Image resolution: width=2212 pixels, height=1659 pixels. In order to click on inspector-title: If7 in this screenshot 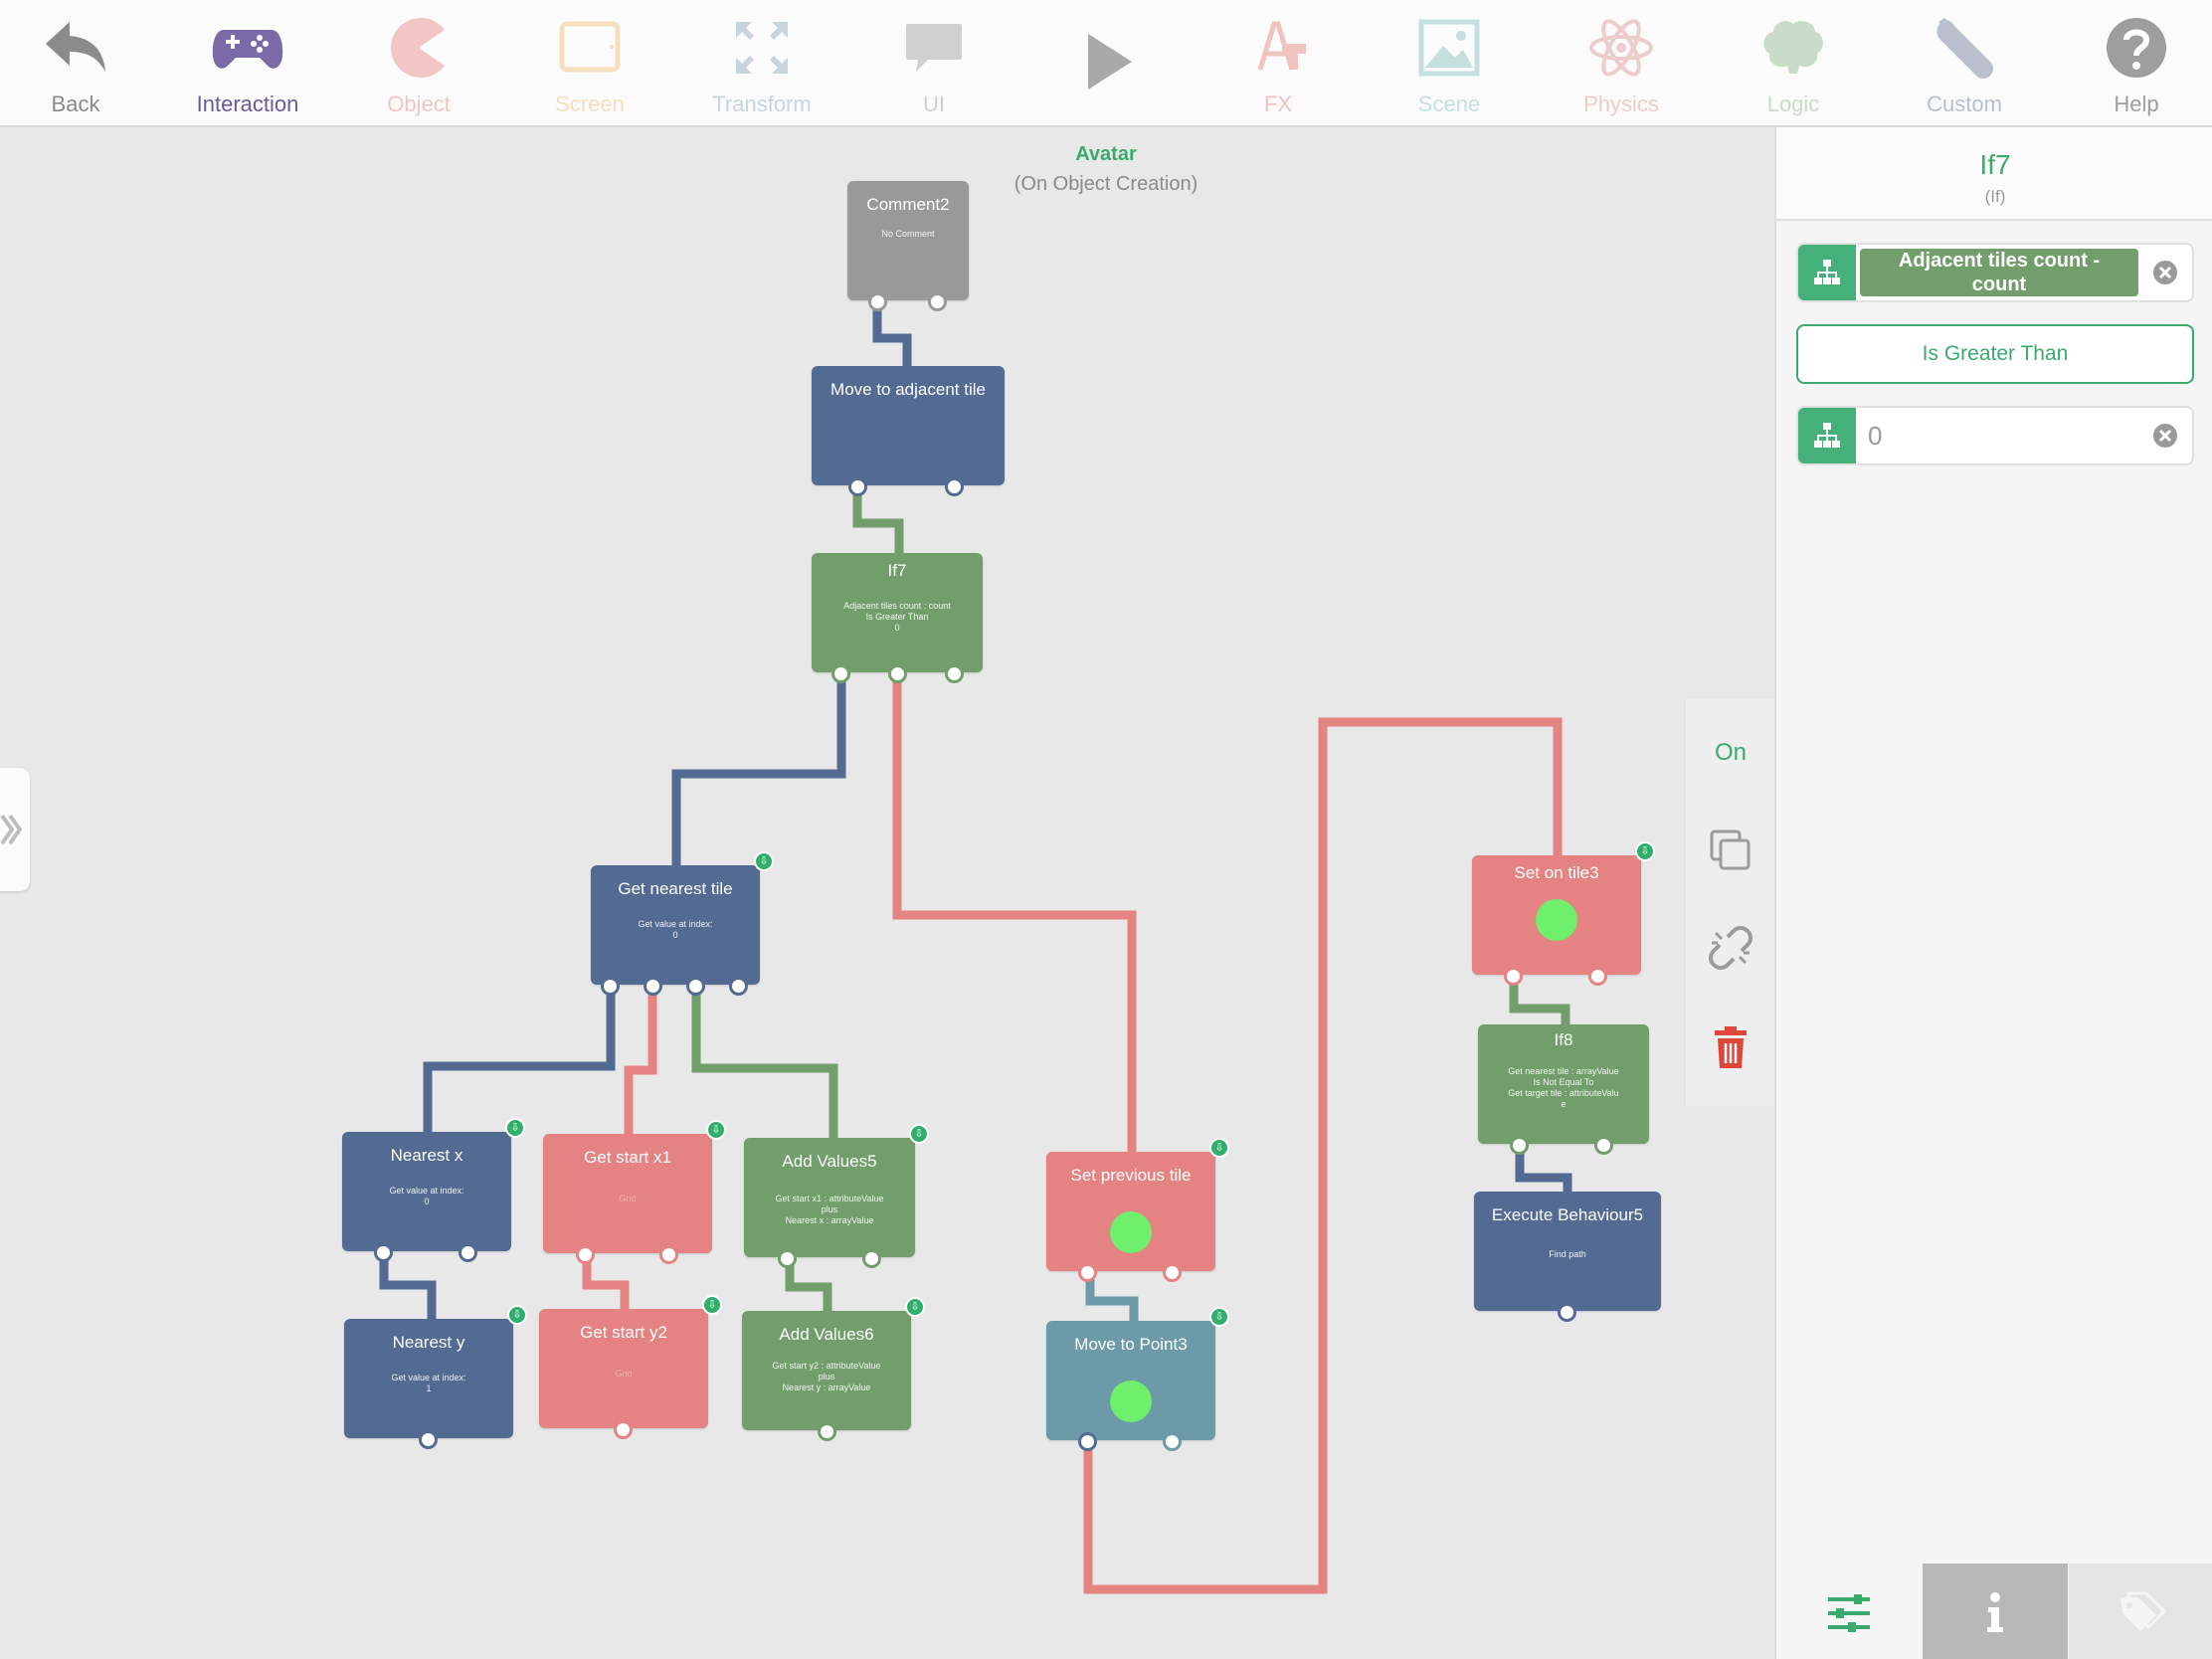, I will do `click(1995, 164)`.